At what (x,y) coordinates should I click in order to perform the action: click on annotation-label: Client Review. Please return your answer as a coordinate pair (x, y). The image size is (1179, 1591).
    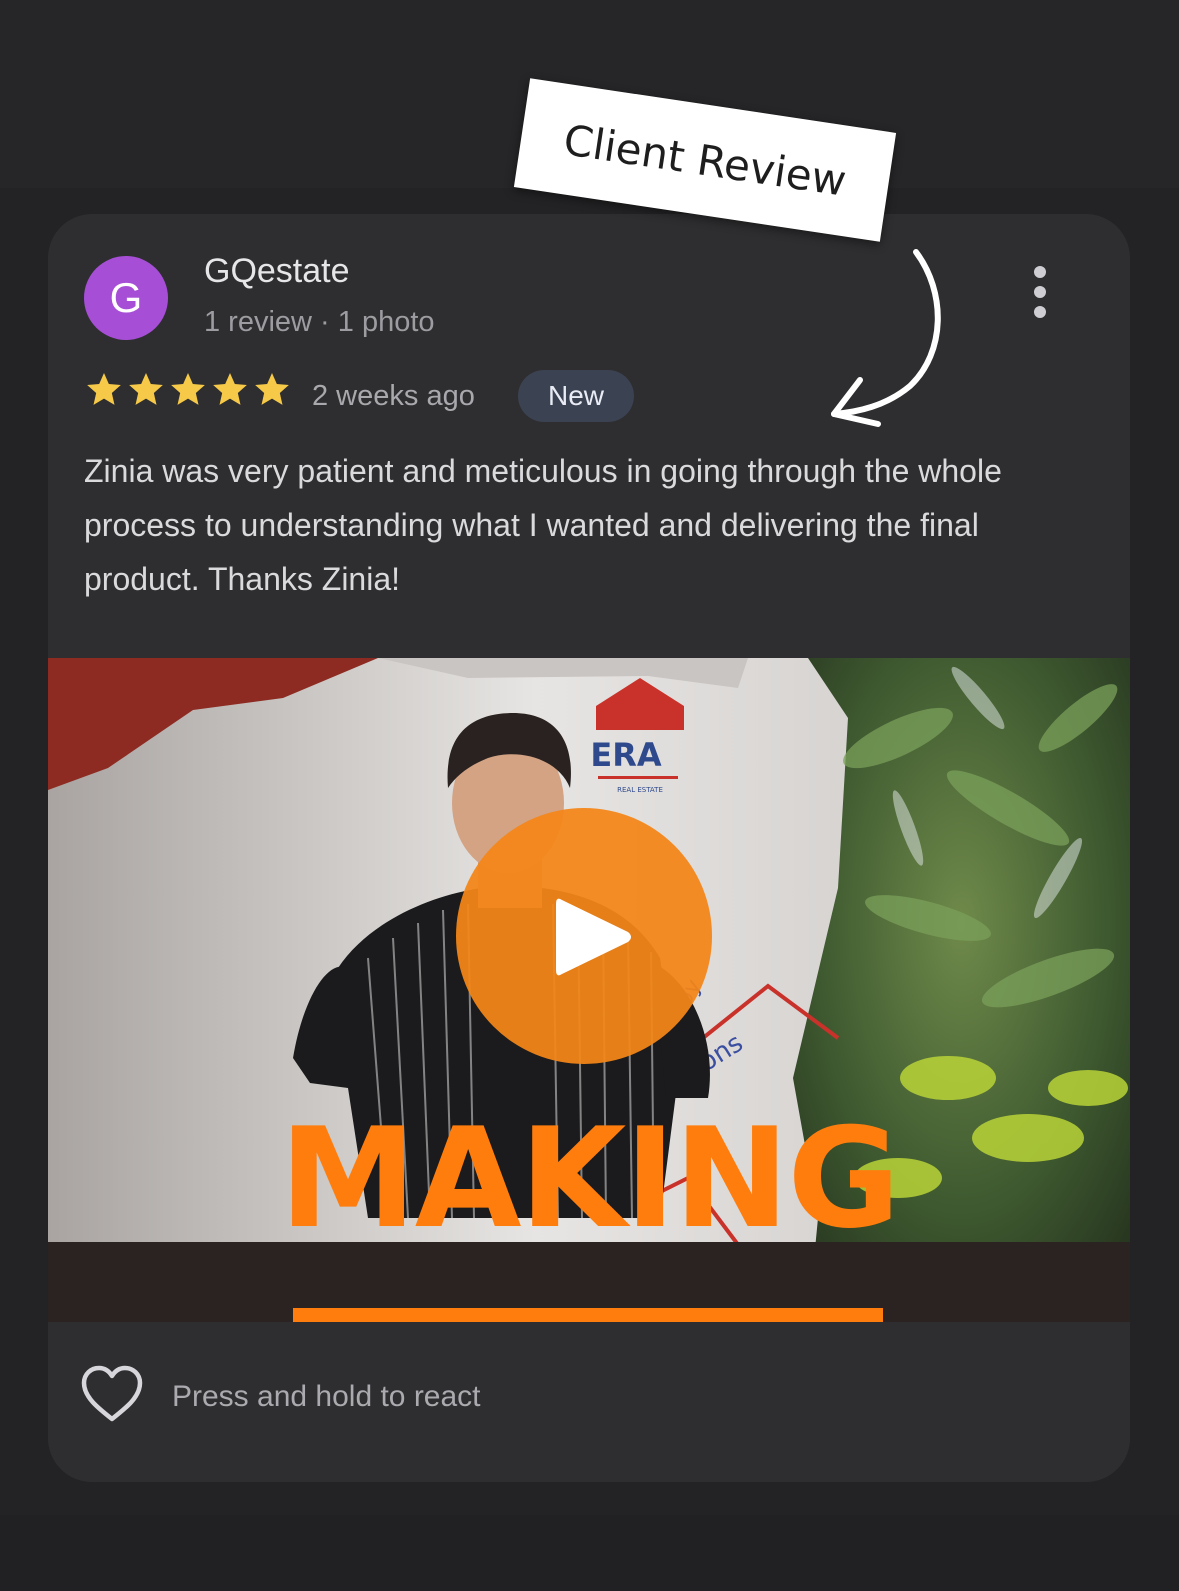
    Looking at the image, I should click on (705, 160).